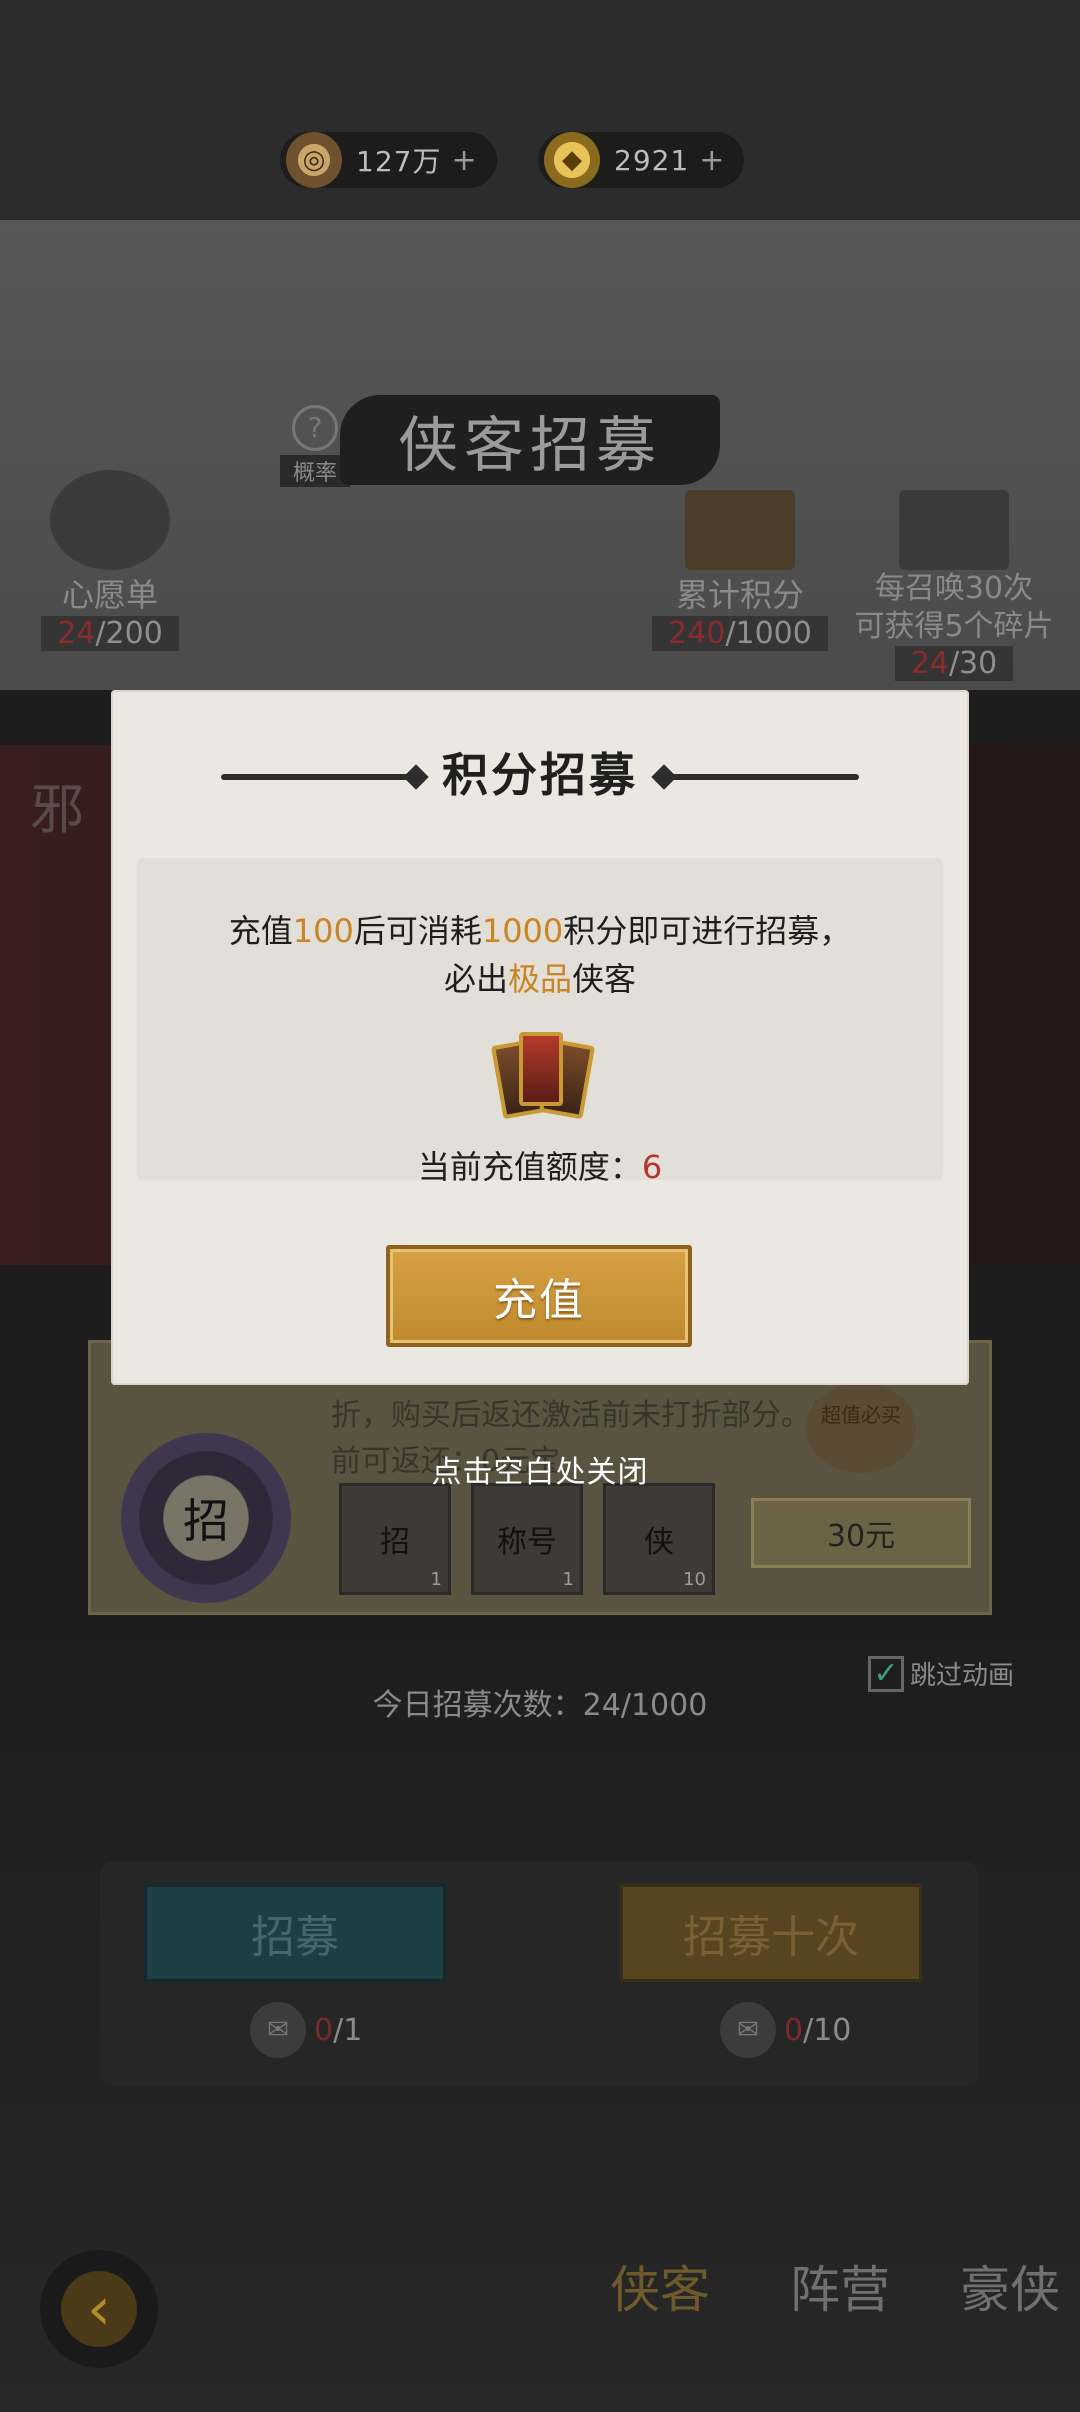 The height and width of the screenshot is (2412, 1080). I want to click on current-credit: 当前充值额度：6, so click(540, 1167).